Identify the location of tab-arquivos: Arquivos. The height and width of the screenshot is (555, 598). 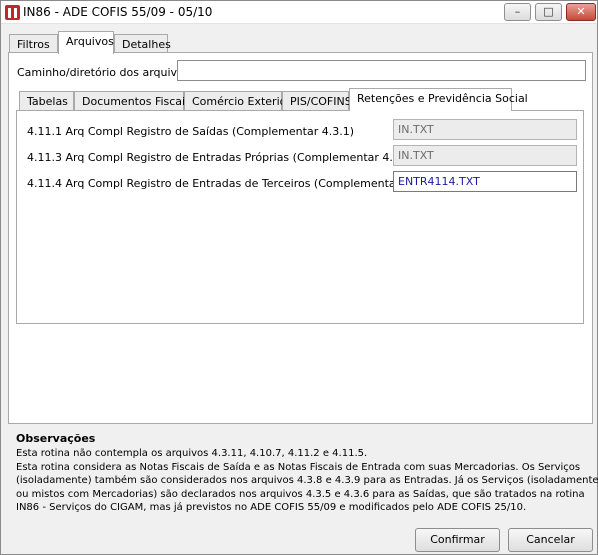
(86, 42).